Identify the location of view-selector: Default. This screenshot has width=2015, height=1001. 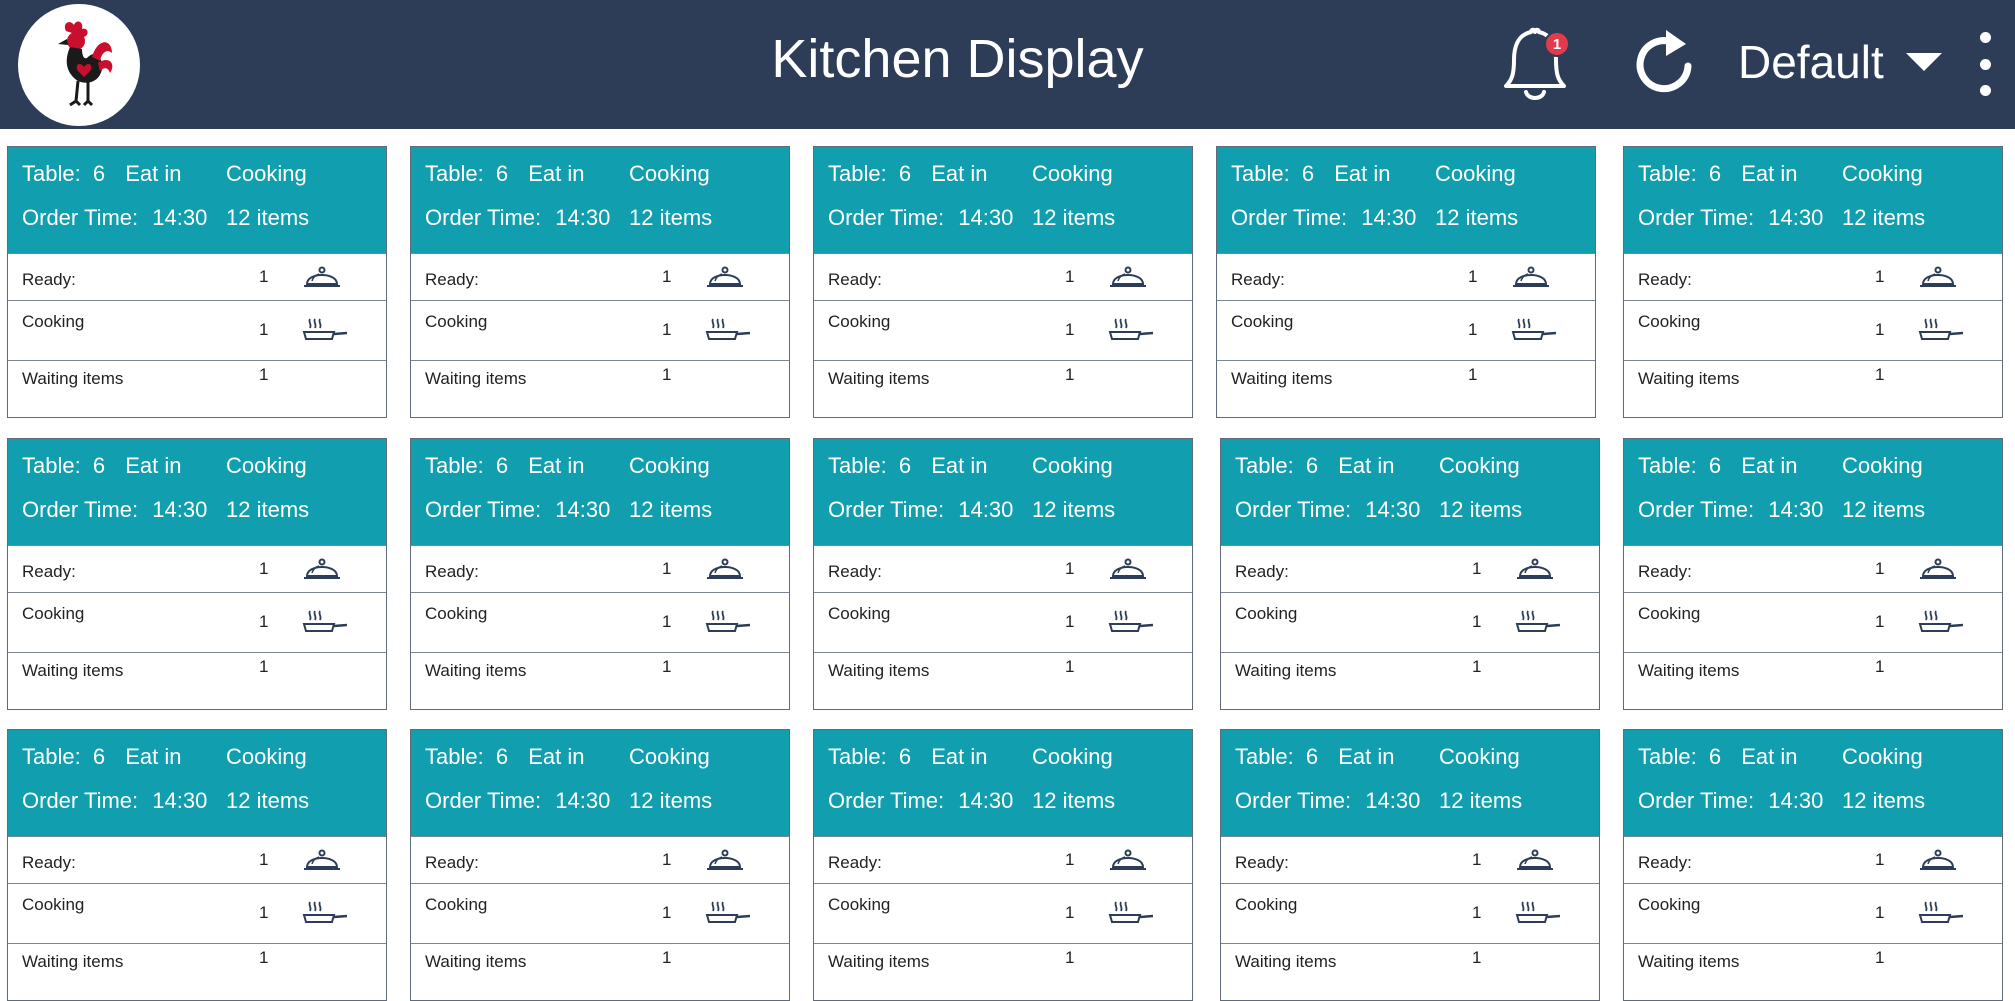
(1840, 62).